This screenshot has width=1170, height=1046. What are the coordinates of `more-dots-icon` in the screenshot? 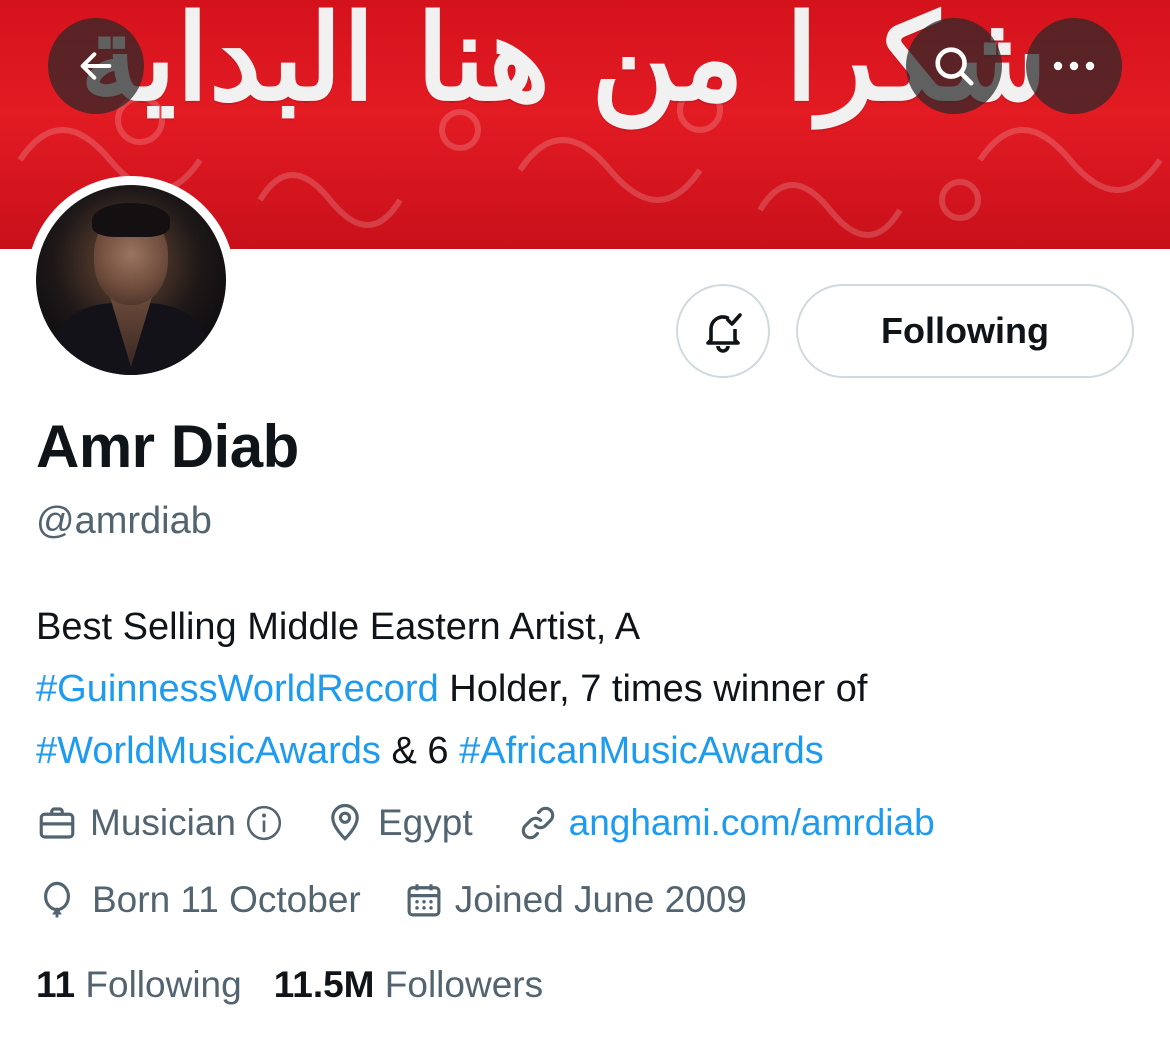 It's located at (1074, 66).